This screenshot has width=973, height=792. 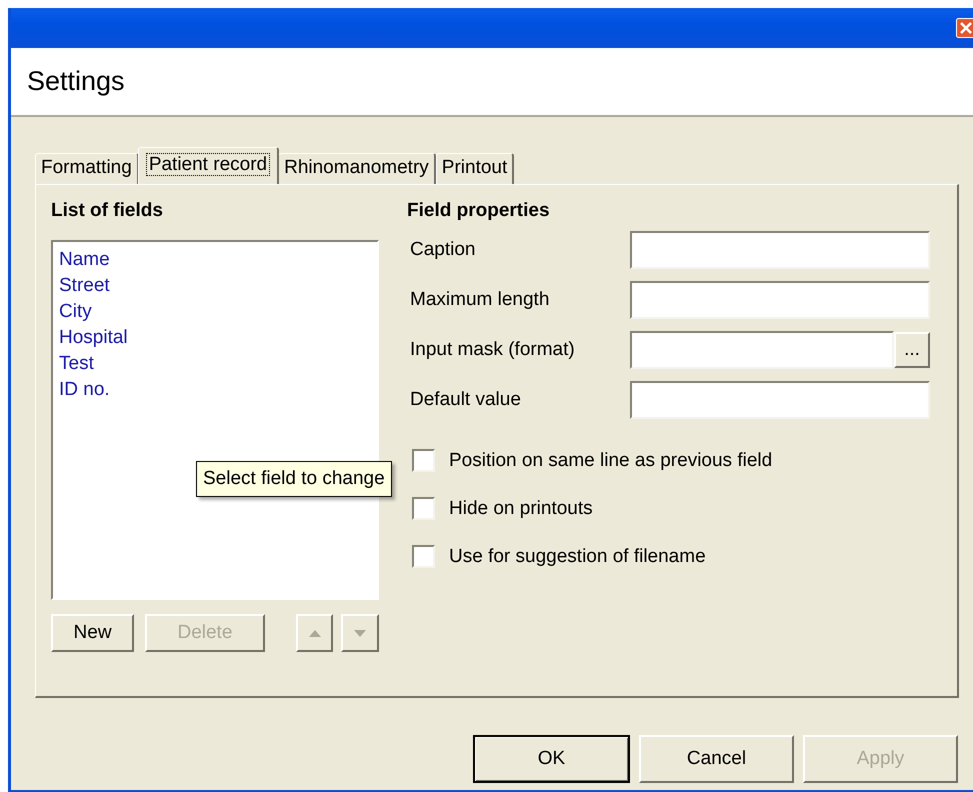 I want to click on field-label: Caption, so click(x=442, y=249).